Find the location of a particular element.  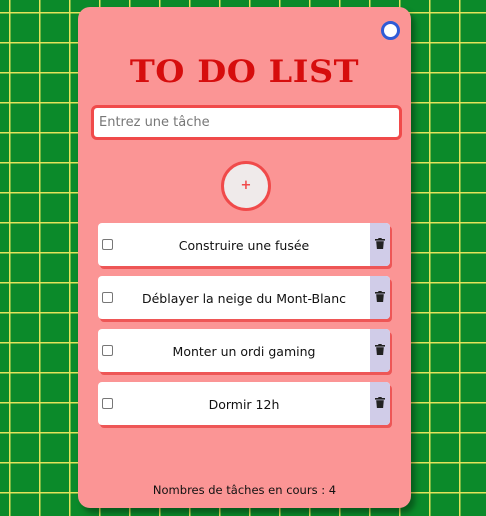

task-item: Dormir 12h is located at coordinates (244, 403).